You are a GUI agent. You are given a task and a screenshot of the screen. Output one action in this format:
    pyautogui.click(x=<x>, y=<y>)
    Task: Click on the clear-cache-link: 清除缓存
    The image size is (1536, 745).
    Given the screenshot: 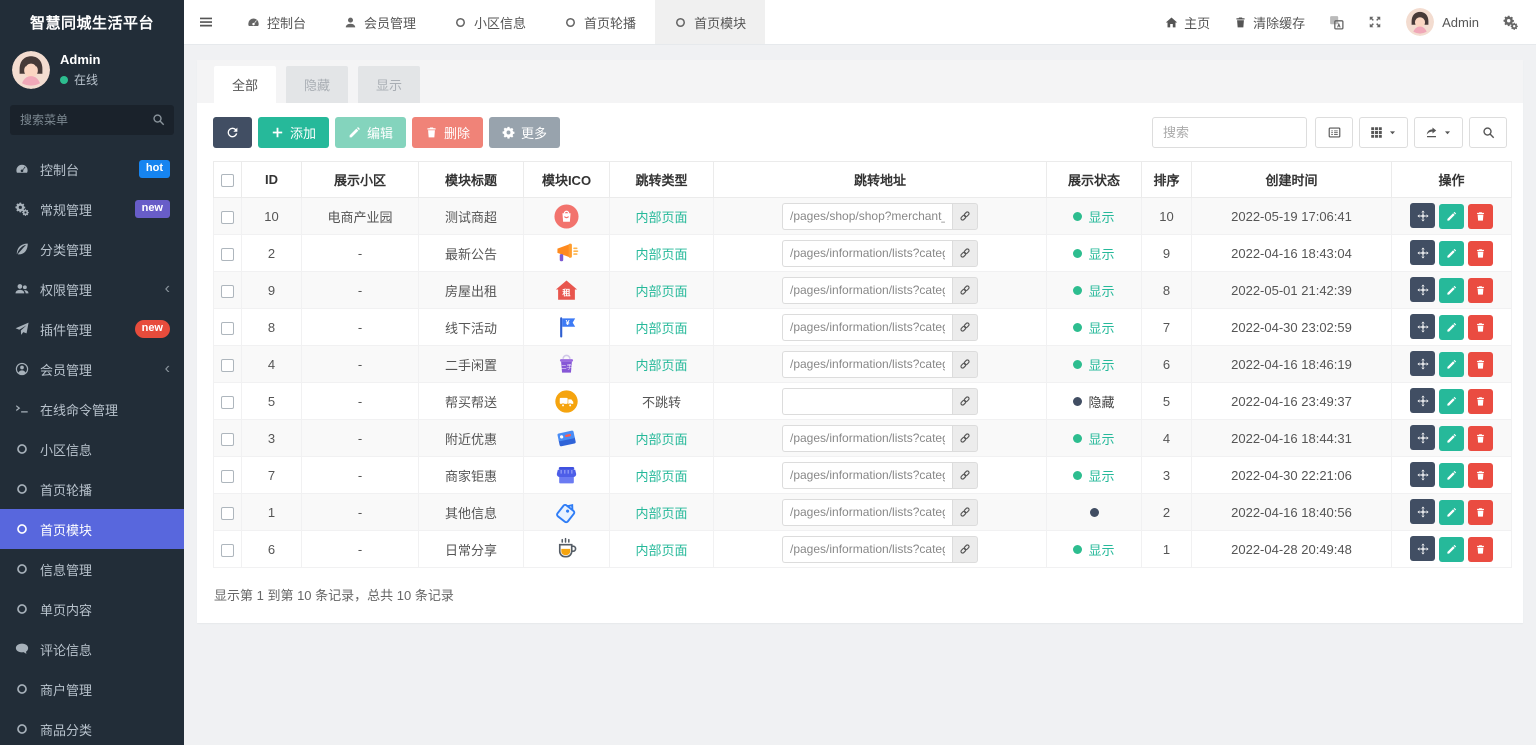 What is the action you would take?
    pyautogui.click(x=1269, y=22)
    